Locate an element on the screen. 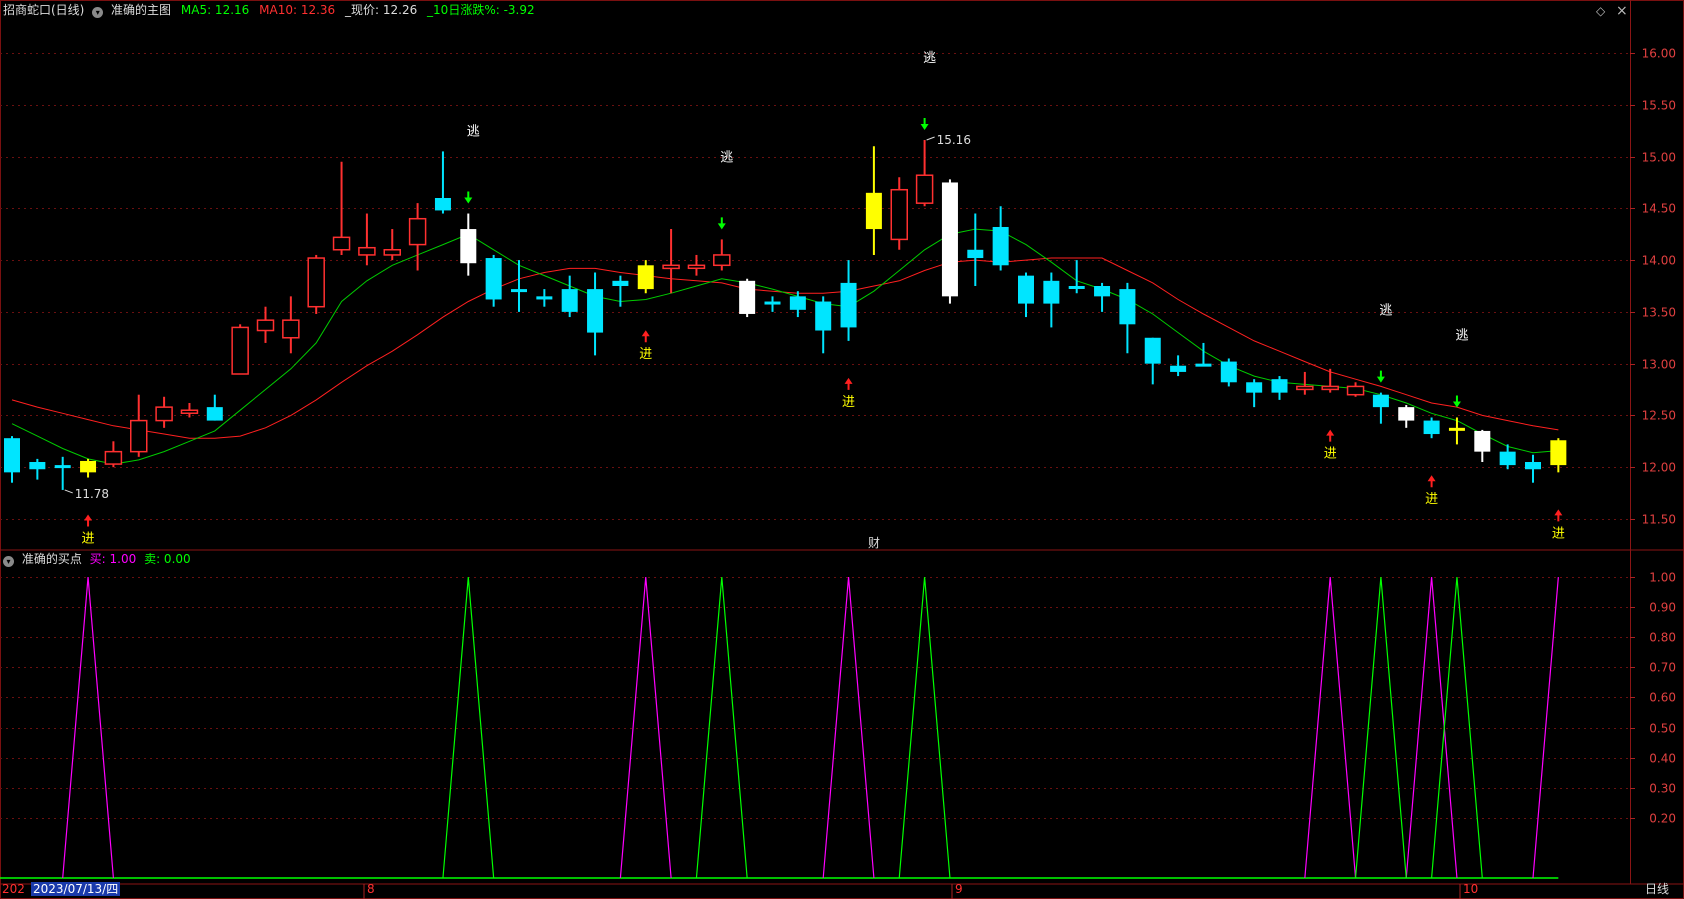 This screenshot has height=899, width=1684. stock-title: 招商蛇口(日线) is located at coordinates (43, 10).